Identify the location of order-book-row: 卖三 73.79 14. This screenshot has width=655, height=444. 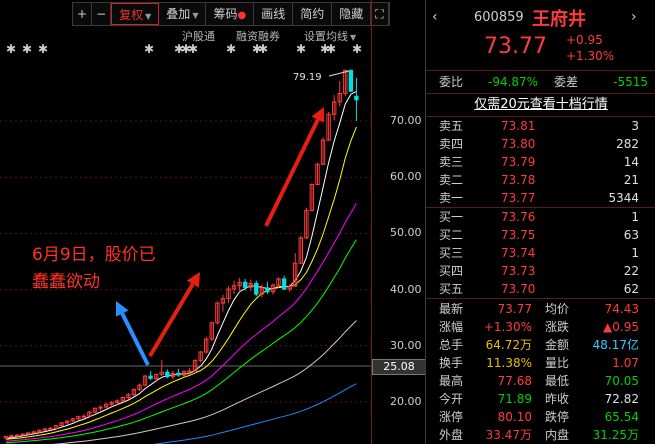
(540, 162).